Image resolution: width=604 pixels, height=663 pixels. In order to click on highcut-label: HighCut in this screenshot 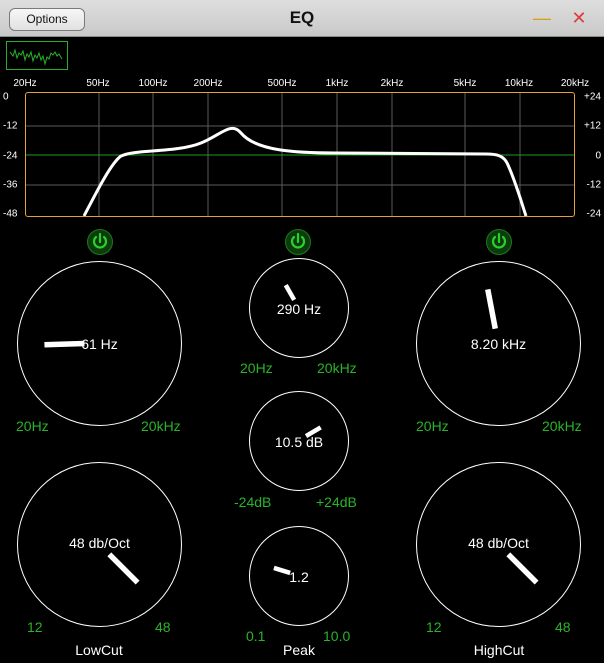, I will do `click(499, 650)`.